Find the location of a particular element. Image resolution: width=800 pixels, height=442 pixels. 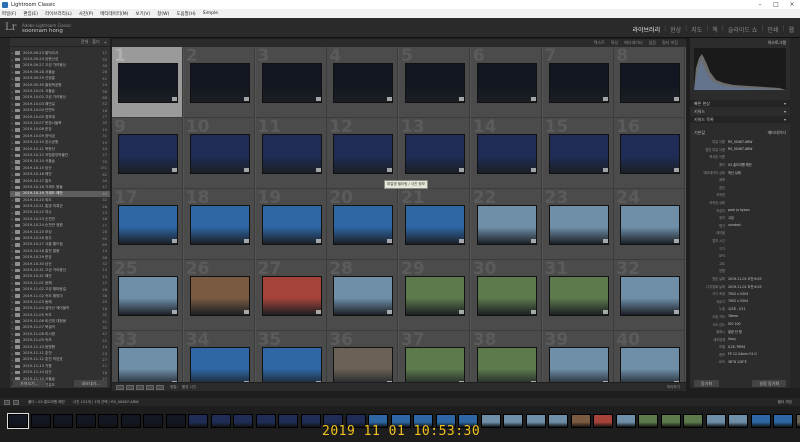

folder-item: ▸ 2019-10-07 한강나들목 35 is located at coordinates (60, 123).